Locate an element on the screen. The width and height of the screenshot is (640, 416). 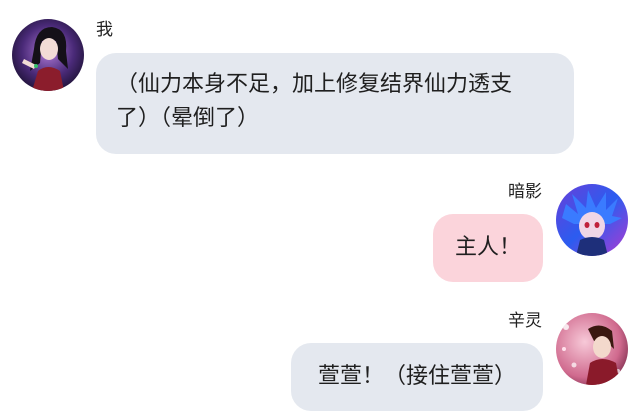
message-bubble: 萱萱！（接住萱萱） is located at coordinates (417, 377).